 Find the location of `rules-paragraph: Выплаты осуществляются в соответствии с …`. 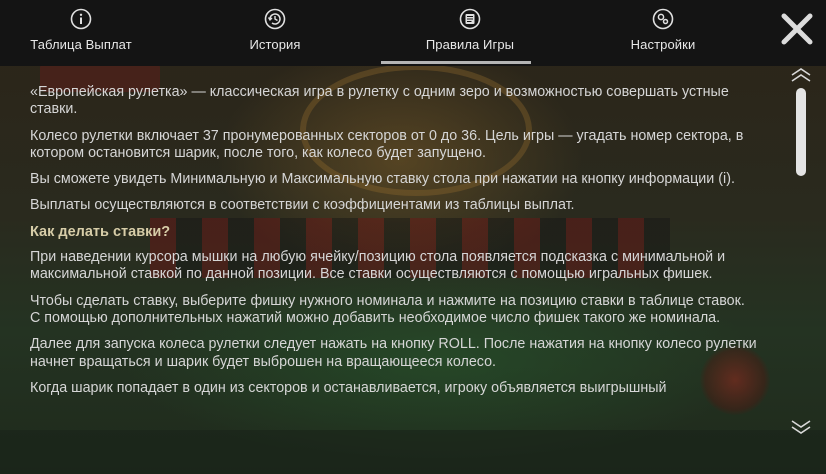

rules-paragraph: Выплаты осуществляются в соответствии с … is located at coordinates (302, 205).